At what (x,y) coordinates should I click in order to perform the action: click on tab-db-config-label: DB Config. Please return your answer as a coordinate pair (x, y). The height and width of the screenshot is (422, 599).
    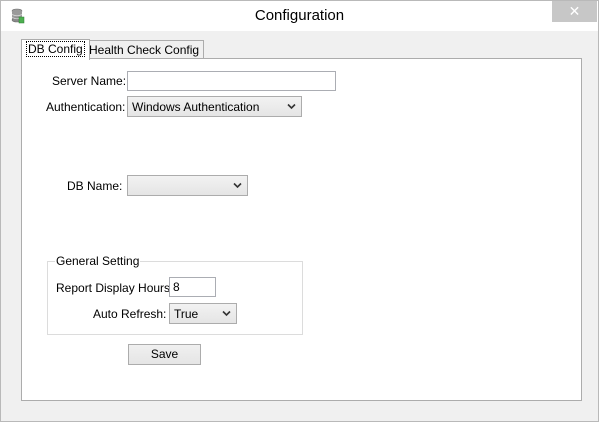
    Looking at the image, I should click on (55, 49).